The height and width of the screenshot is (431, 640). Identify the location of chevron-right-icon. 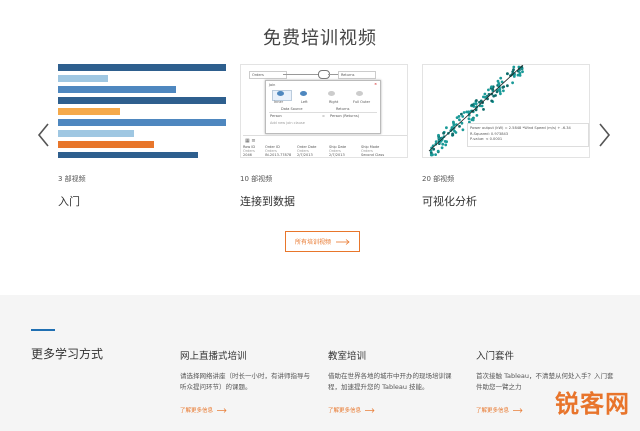
(605, 135).